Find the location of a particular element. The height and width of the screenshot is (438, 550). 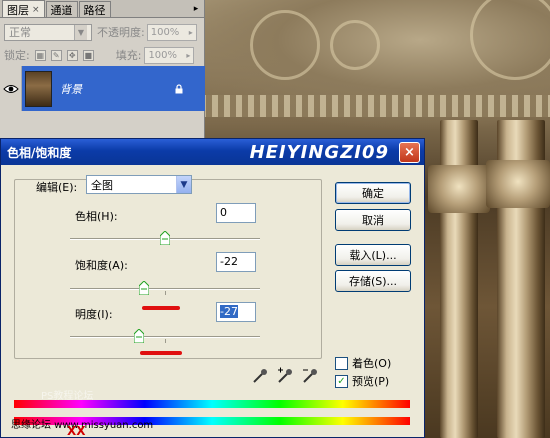

tab-label: 图层 is located at coordinates (18, 10).